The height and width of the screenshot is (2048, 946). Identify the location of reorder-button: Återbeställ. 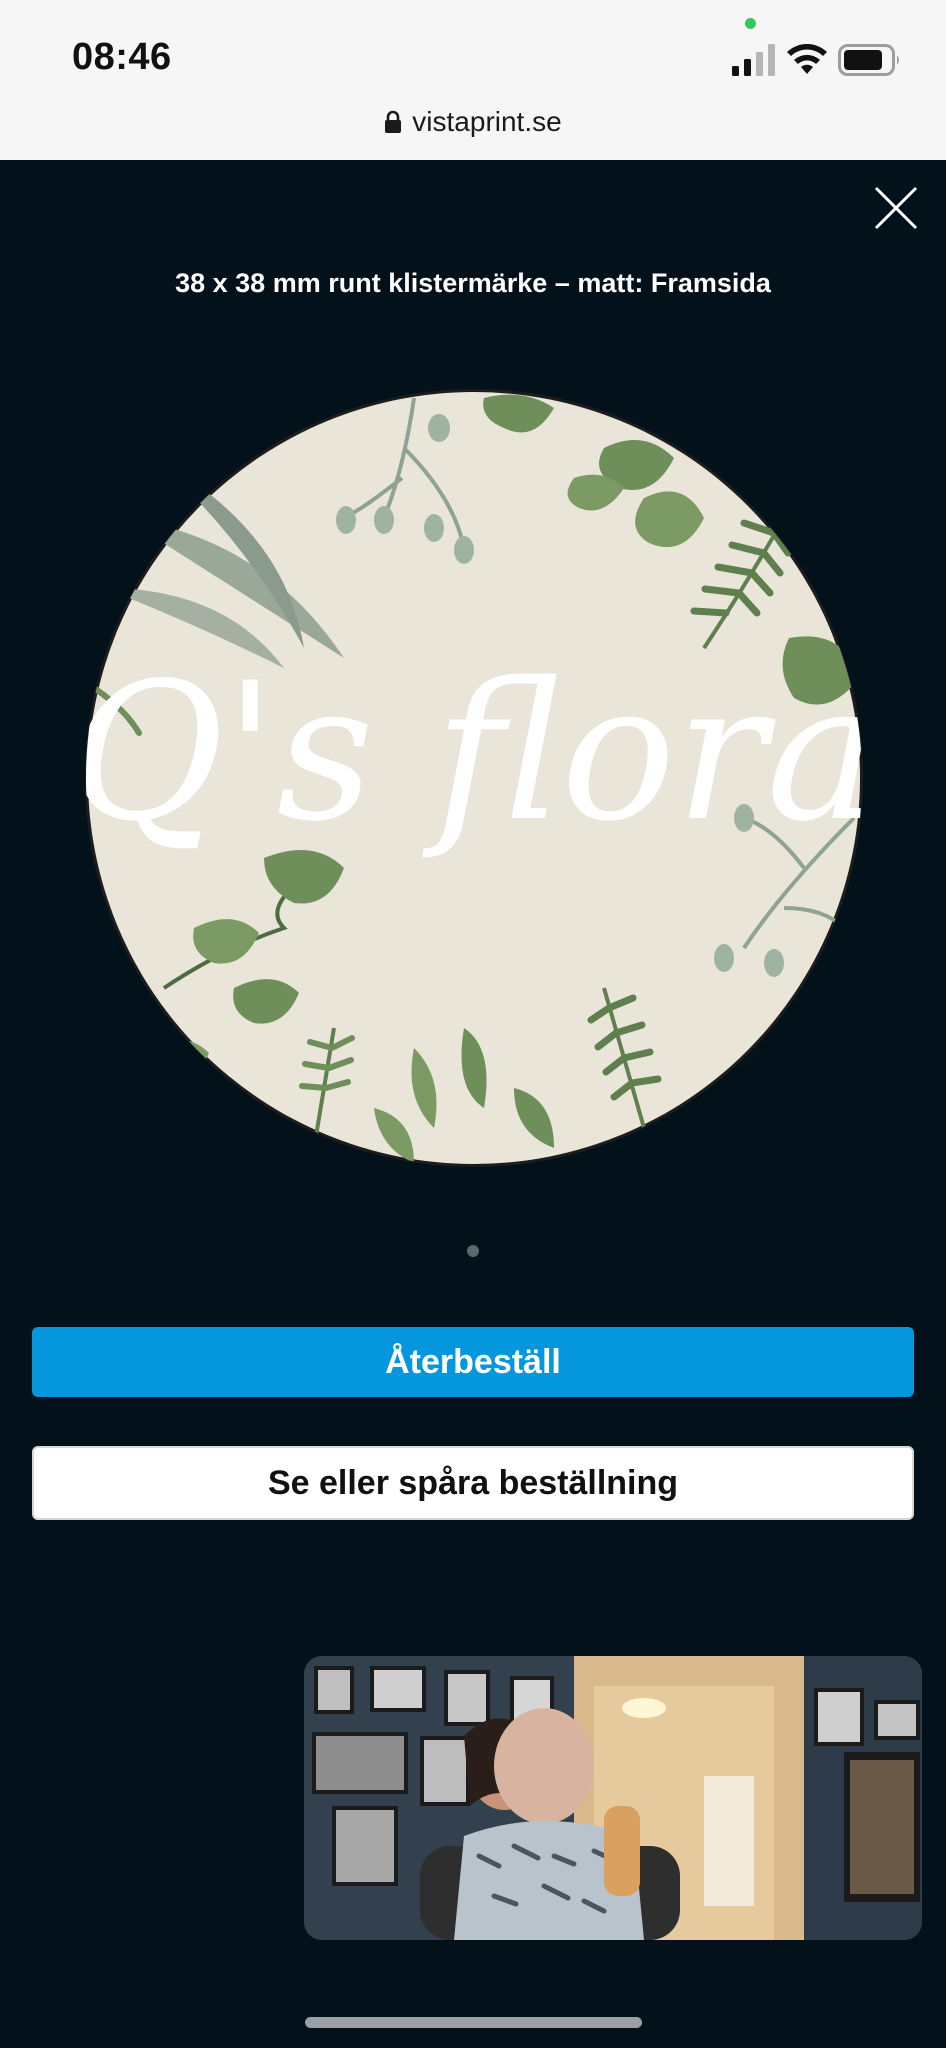
(473, 1362).